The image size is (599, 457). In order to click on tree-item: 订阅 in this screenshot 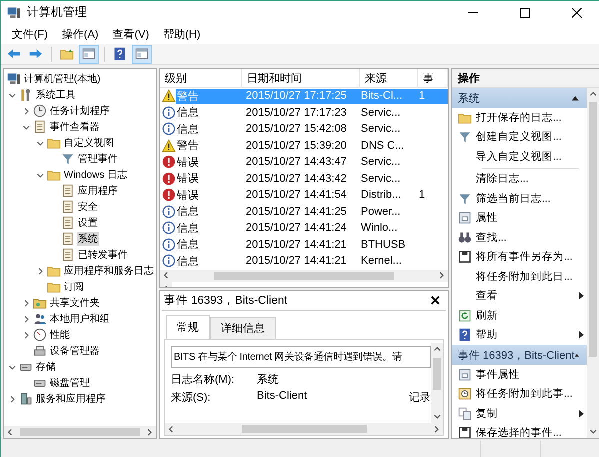, I will do `click(74, 287)`.